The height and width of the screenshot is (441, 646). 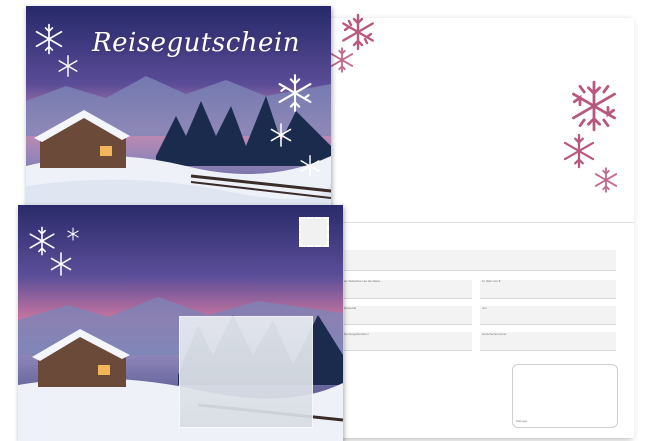 I want to click on destination-label: Reiseziel, so click(x=350, y=308).